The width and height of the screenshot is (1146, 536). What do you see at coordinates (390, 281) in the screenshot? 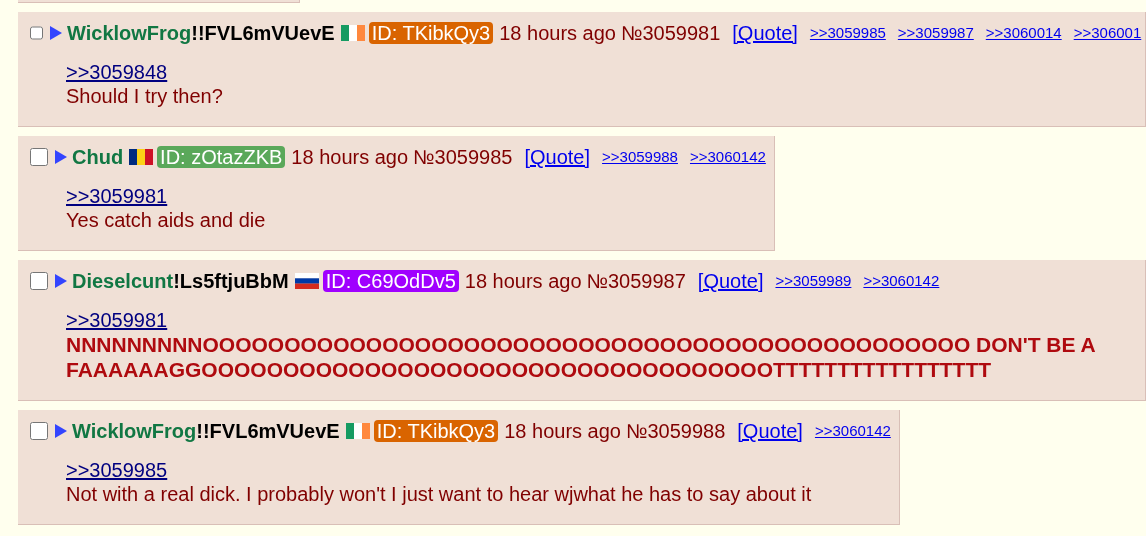
I see `poster-id-badge: ID: C69OdDv5` at bounding box center [390, 281].